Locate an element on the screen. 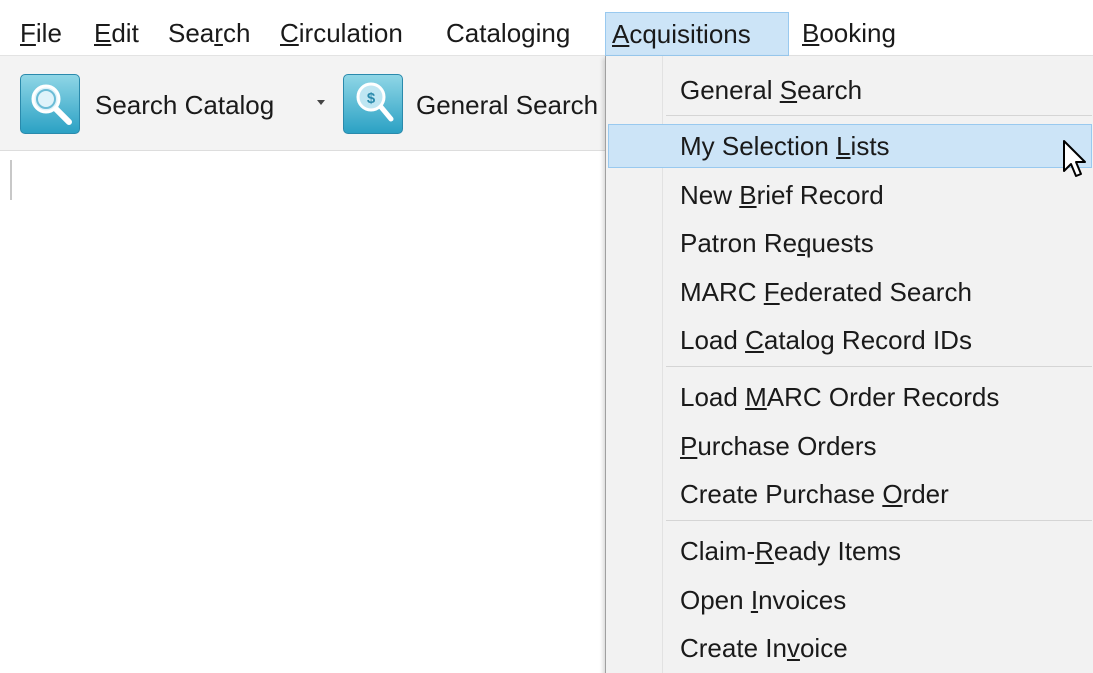 Image resolution: width=1093 pixels, height=673 pixels. money-magnifier-icon: $ is located at coordinates (373, 104).